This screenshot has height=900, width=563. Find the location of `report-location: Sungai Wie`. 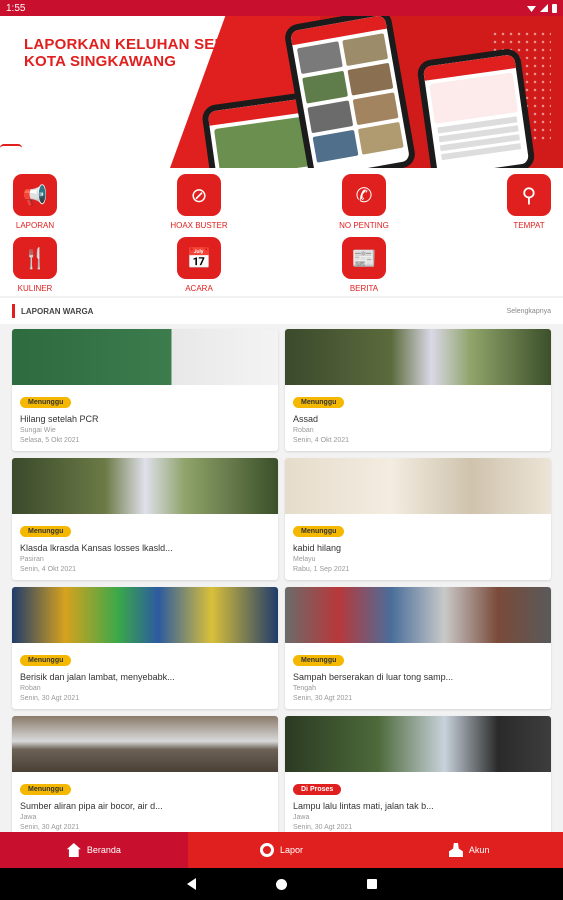

report-location: Sungai Wie is located at coordinates (38, 430).